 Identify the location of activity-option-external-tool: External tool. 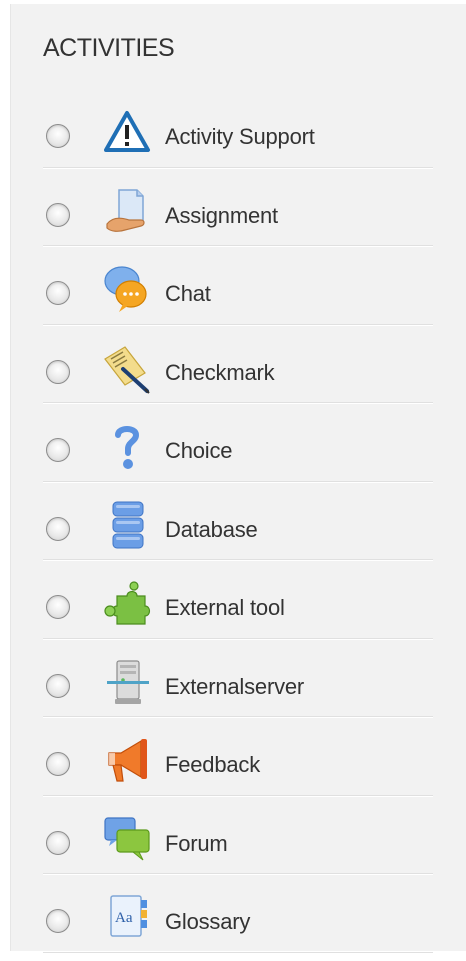
(238, 607).